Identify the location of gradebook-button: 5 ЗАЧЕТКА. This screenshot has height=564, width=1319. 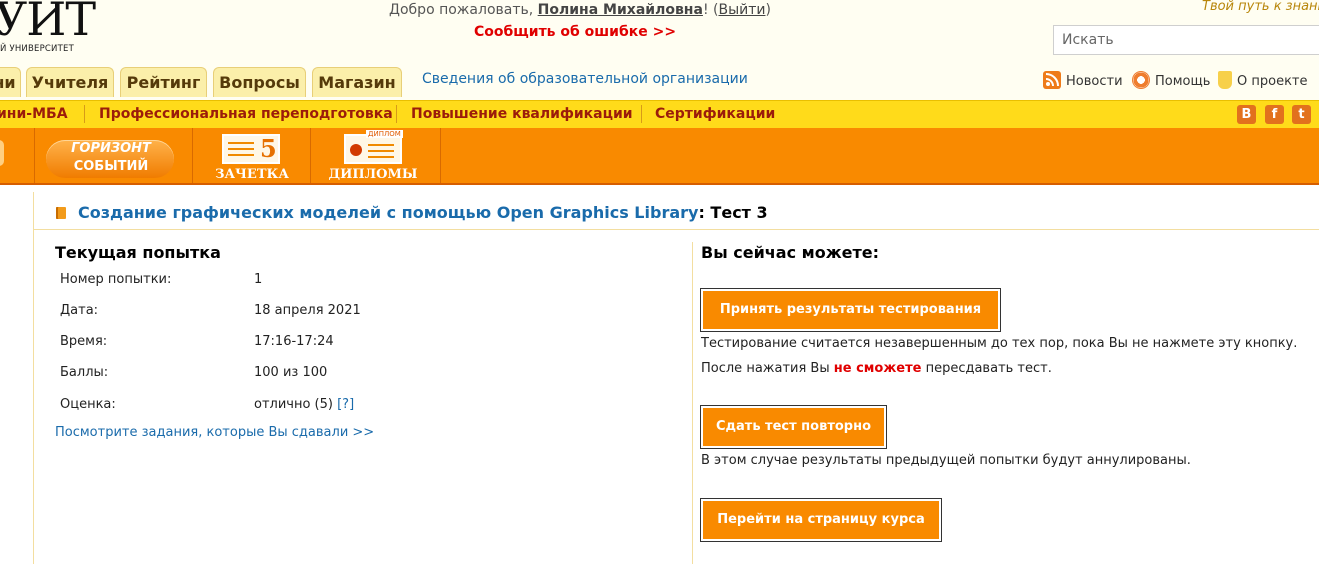
(252, 157).